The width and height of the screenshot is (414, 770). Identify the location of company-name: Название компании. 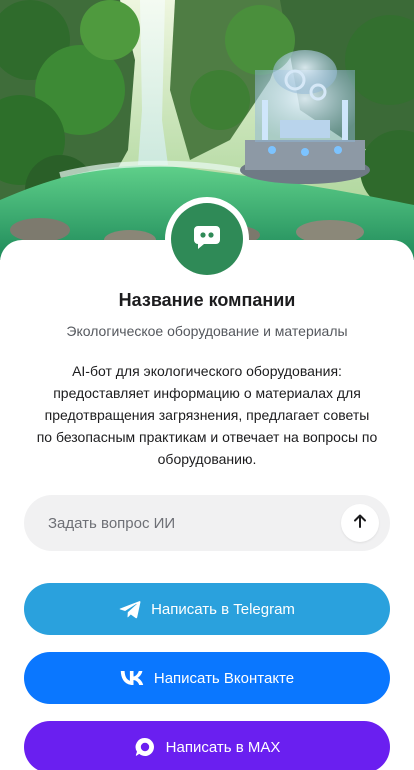
(207, 300).